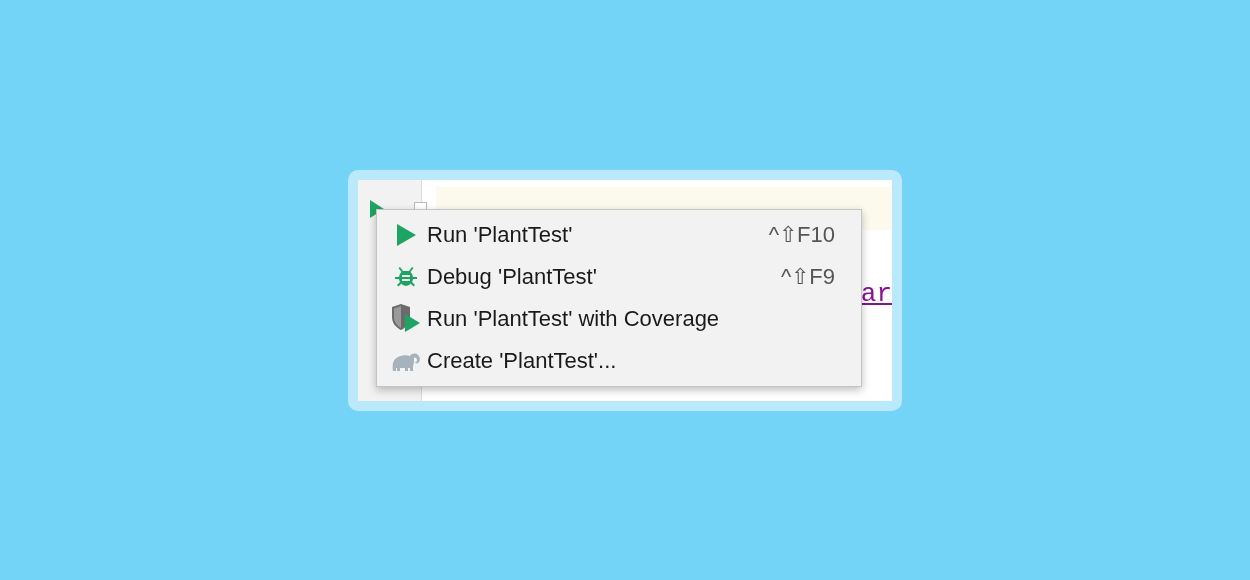 The image size is (1250, 580). Describe the element at coordinates (406, 235) in the screenshot. I see `run-icon` at that location.